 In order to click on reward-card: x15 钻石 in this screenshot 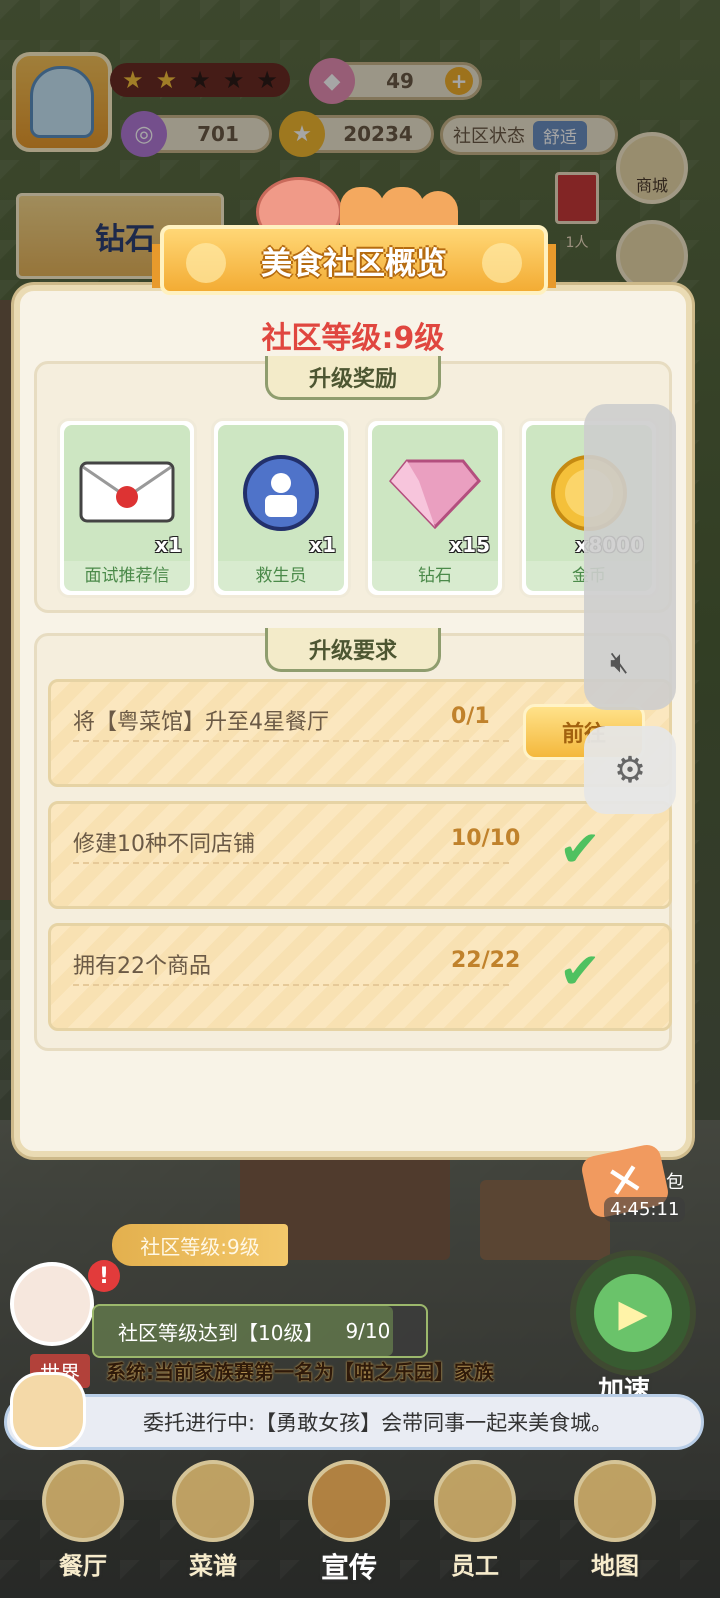, I will do `click(435, 508)`.